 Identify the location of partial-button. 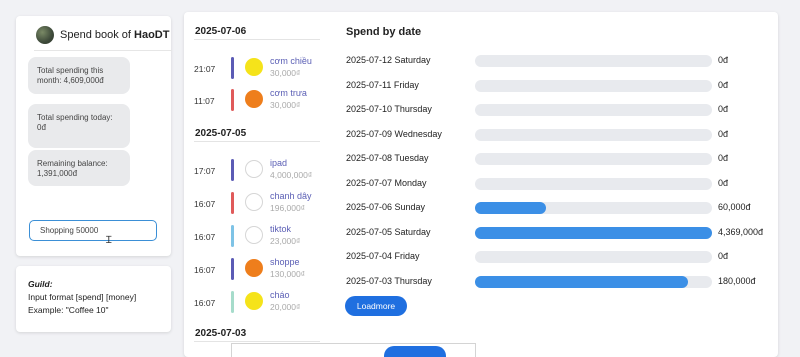
(415, 351).